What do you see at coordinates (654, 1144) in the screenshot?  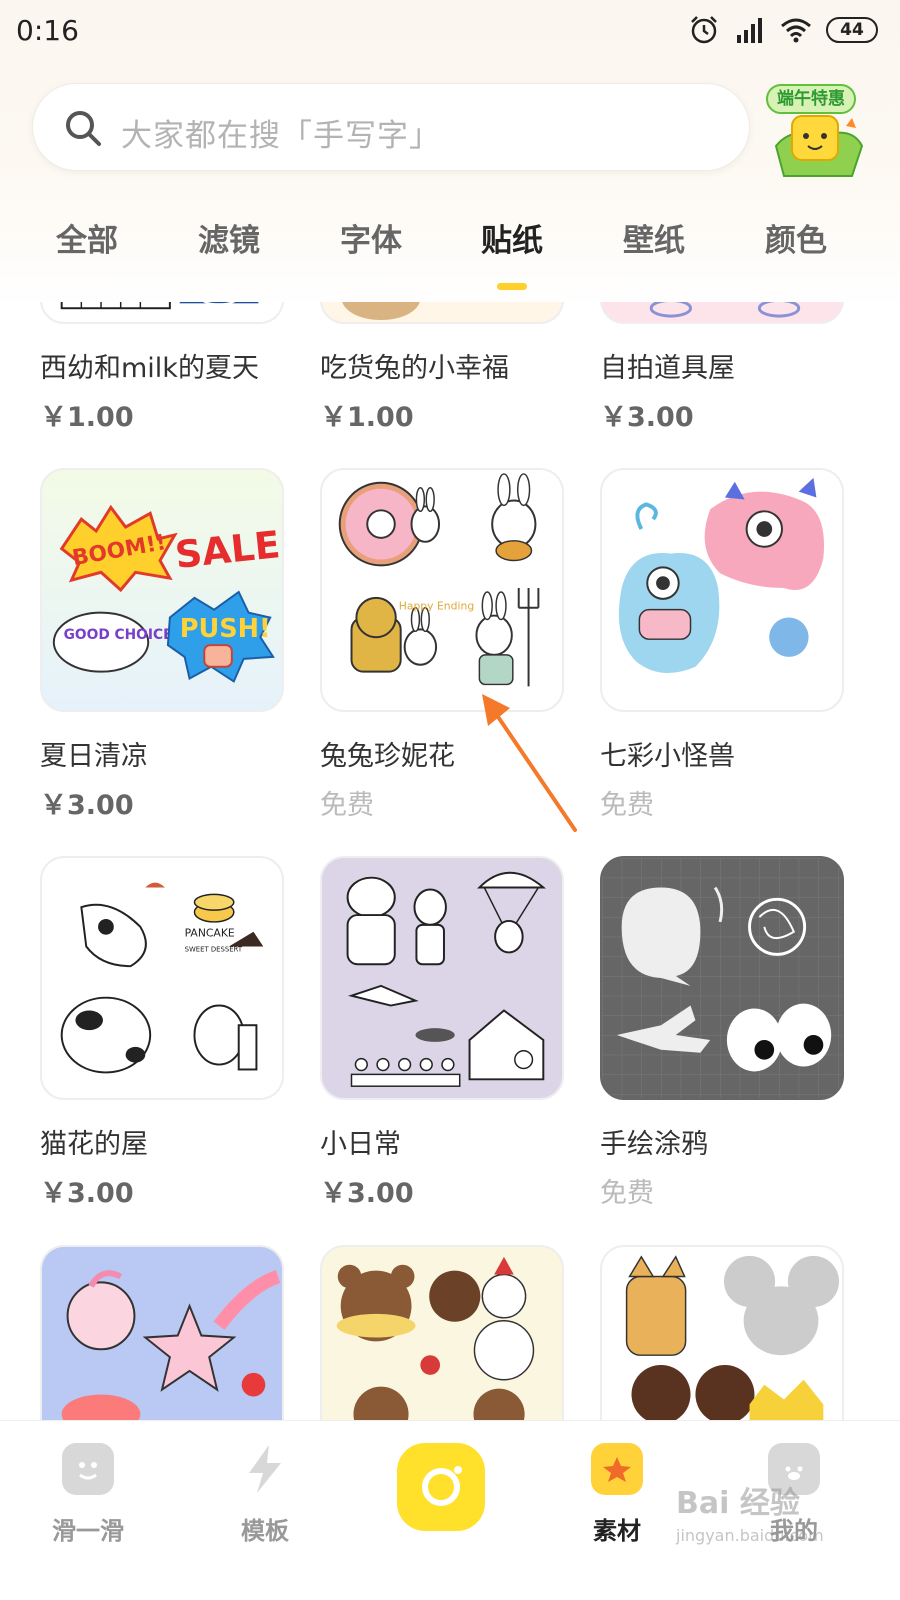 I see `sticker-title: 手绘涂鸦` at bounding box center [654, 1144].